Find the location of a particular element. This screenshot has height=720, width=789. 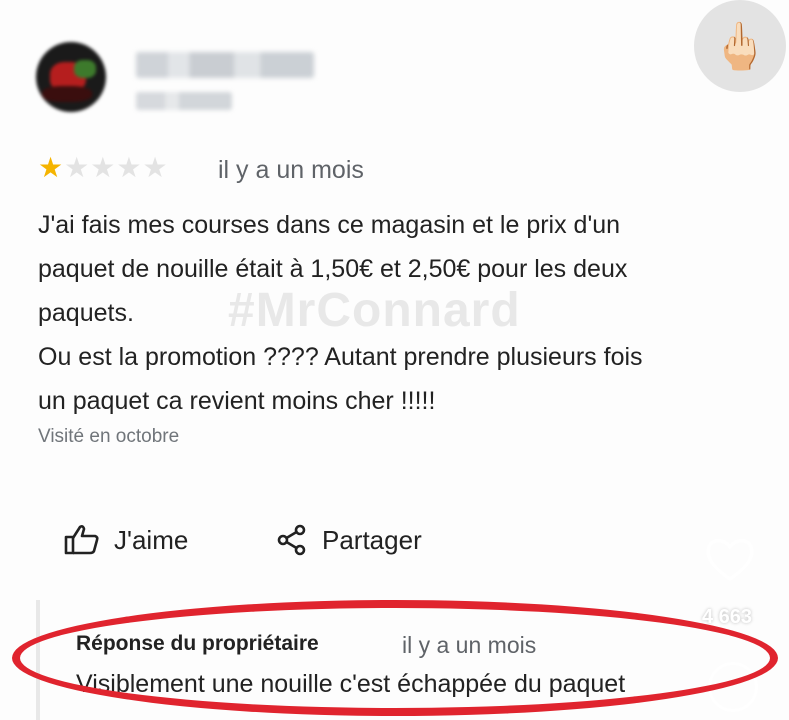

reviewer-meta-blurred is located at coordinates (184, 101).